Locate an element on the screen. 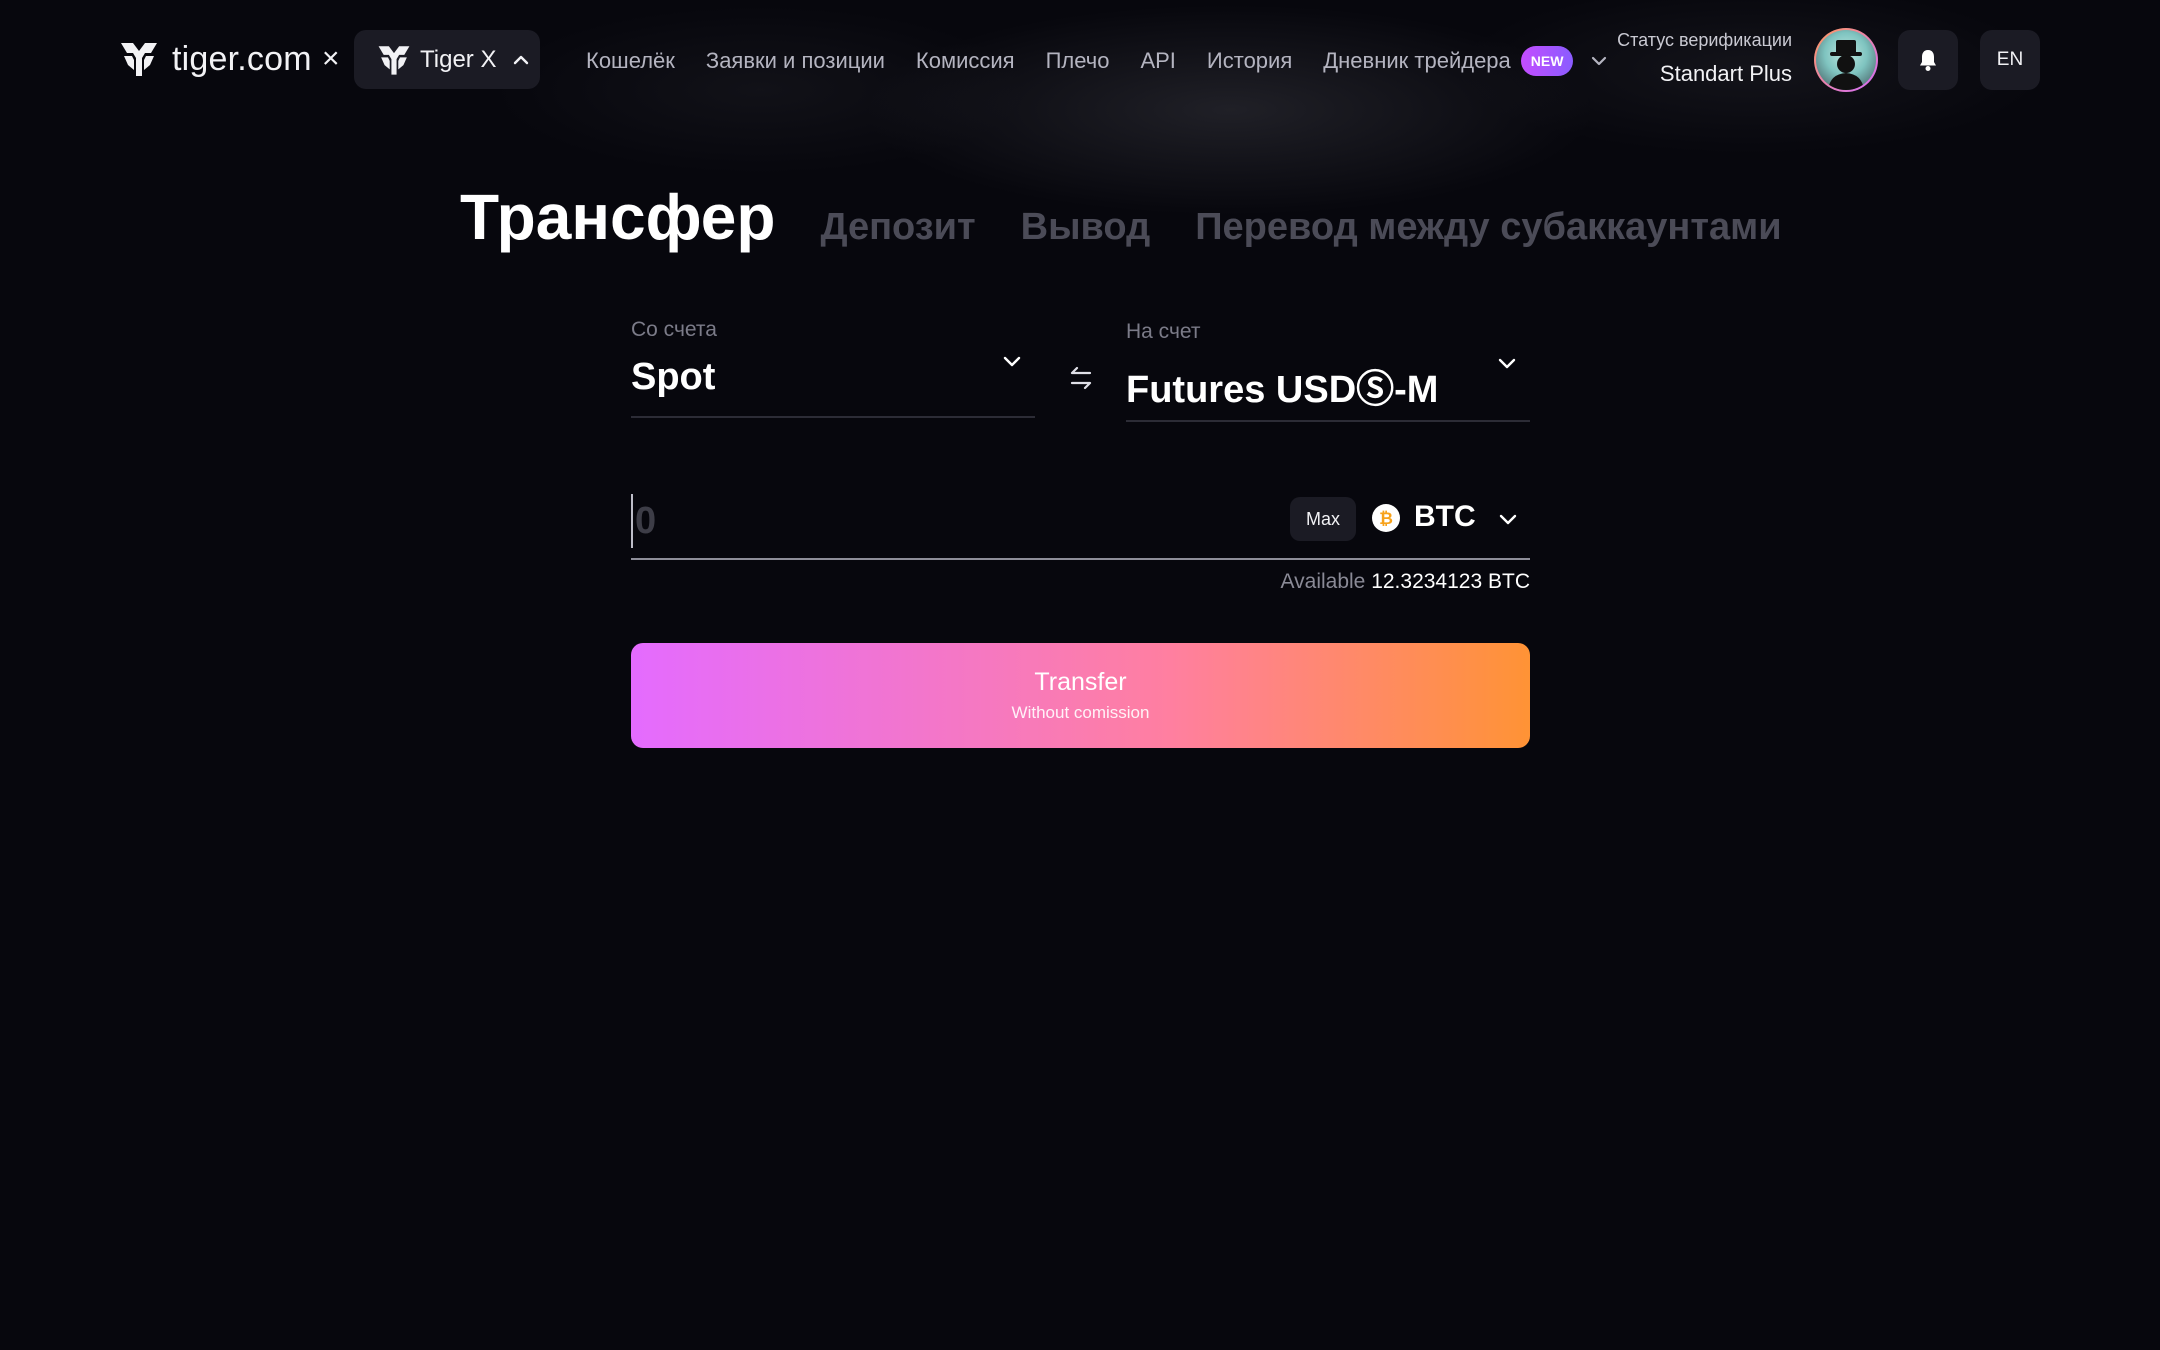 The width and height of the screenshot is (2160, 1350). bitcoin-icon: ₿ is located at coordinates (1386, 518).